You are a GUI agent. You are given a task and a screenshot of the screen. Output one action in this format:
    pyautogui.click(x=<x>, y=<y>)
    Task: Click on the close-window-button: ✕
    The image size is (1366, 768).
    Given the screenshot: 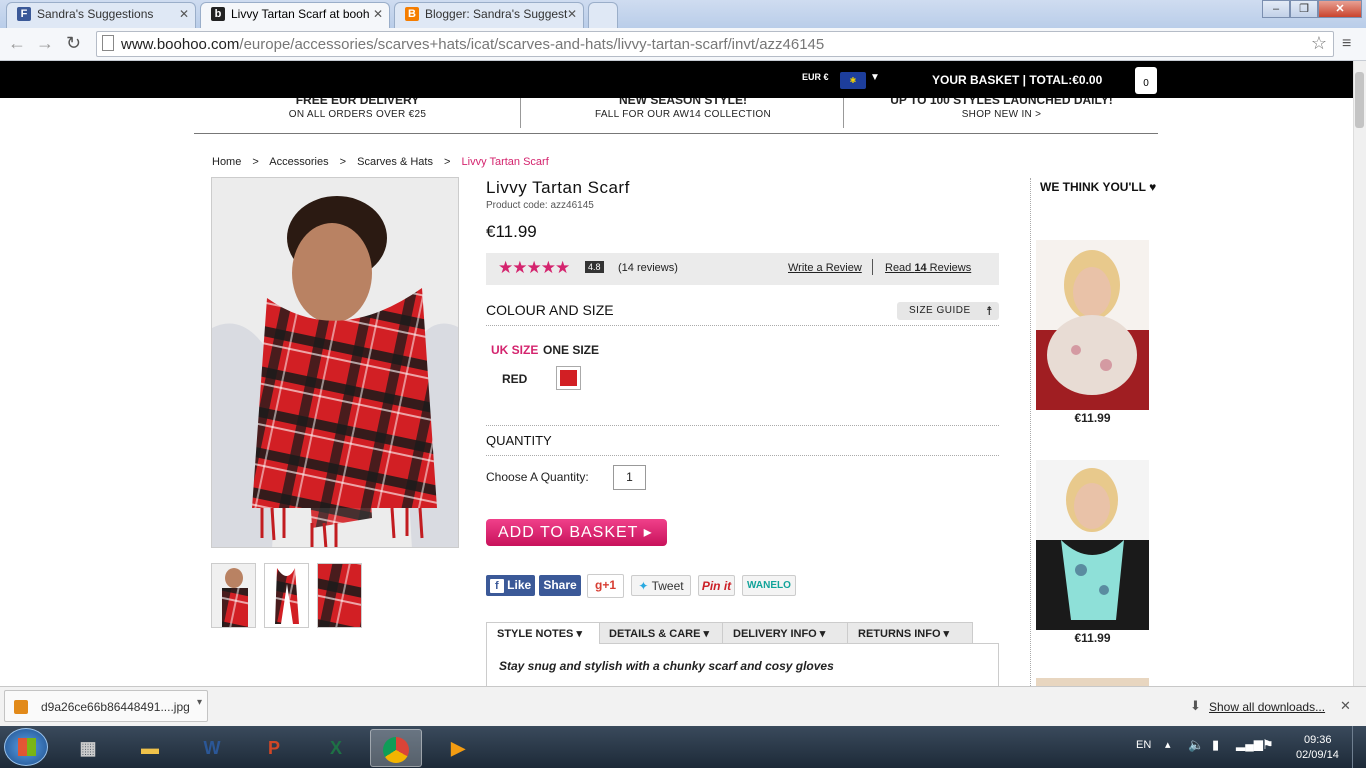 What is the action you would take?
    pyautogui.click(x=1340, y=9)
    